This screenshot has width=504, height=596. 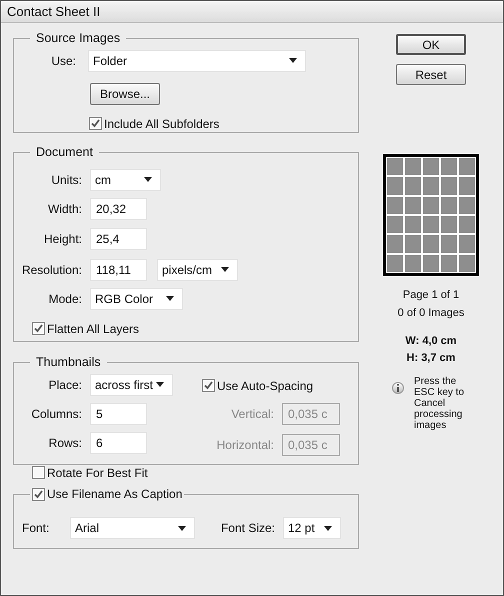 I want to click on info-note: Press the ESC key to Cancel processing images, so click(x=440, y=403).